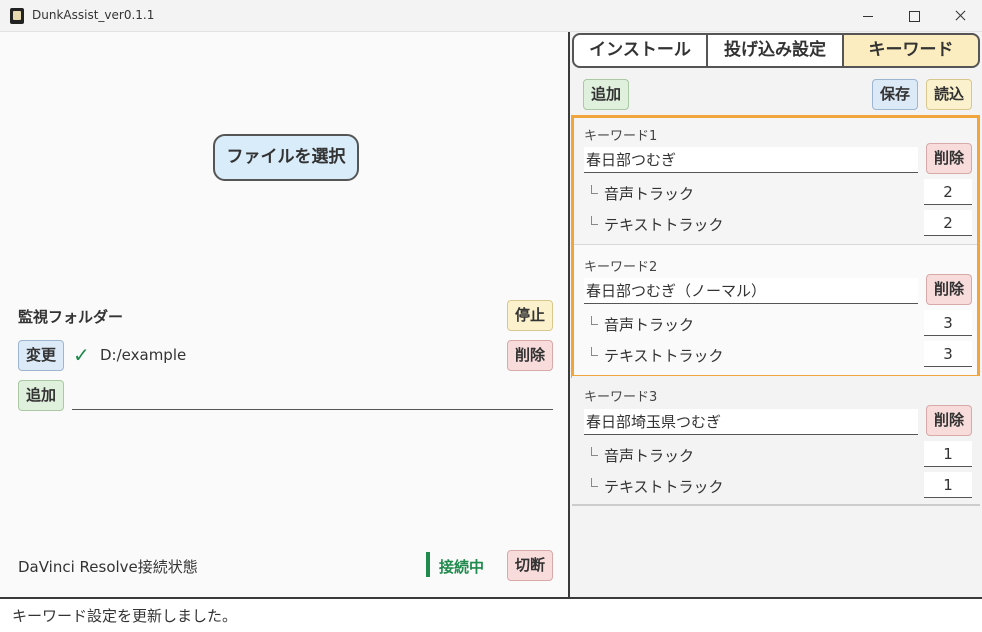 This screenshot has height=632, width=982. Describe the element at coordinates (948, 192) in the screenshot. I see `audio-track-input: 2` at that location.